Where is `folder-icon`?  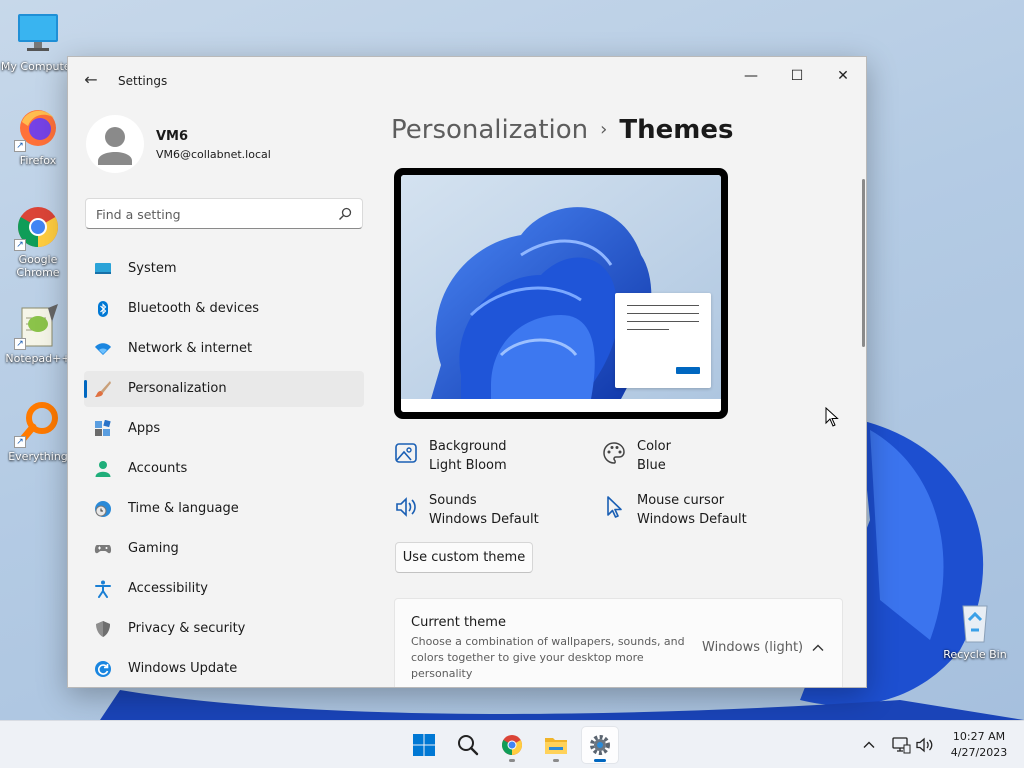 folder-icon is located at coordinates (556, 746).